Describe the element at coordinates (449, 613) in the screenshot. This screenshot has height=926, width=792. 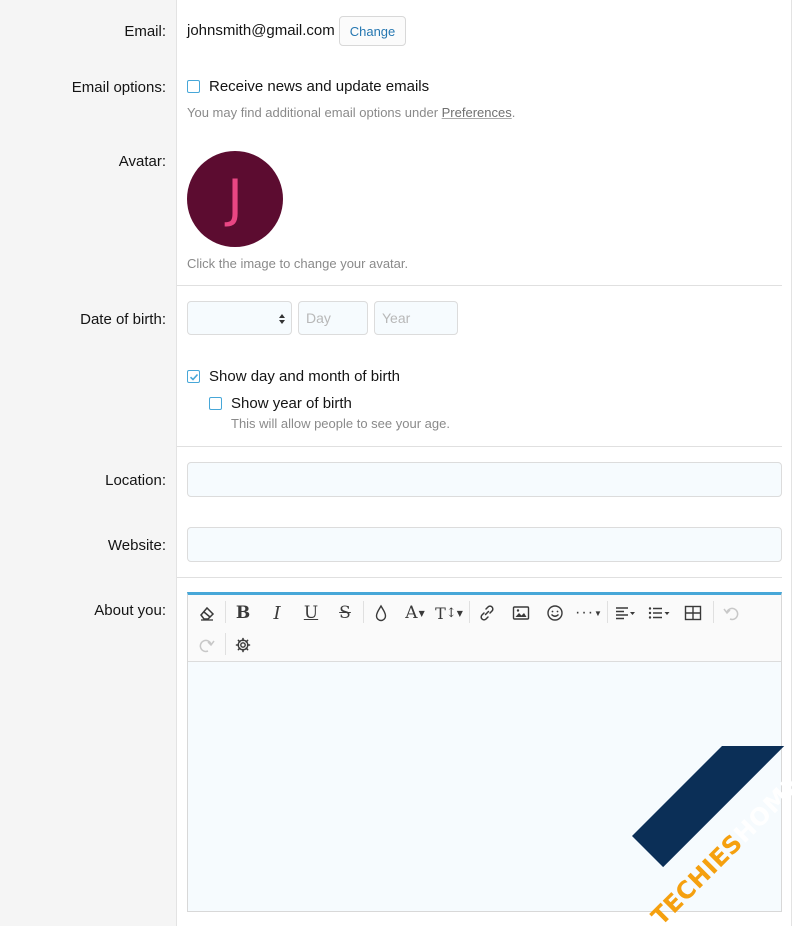
I see `font-size-icon: T ↕ ▼` at that location.